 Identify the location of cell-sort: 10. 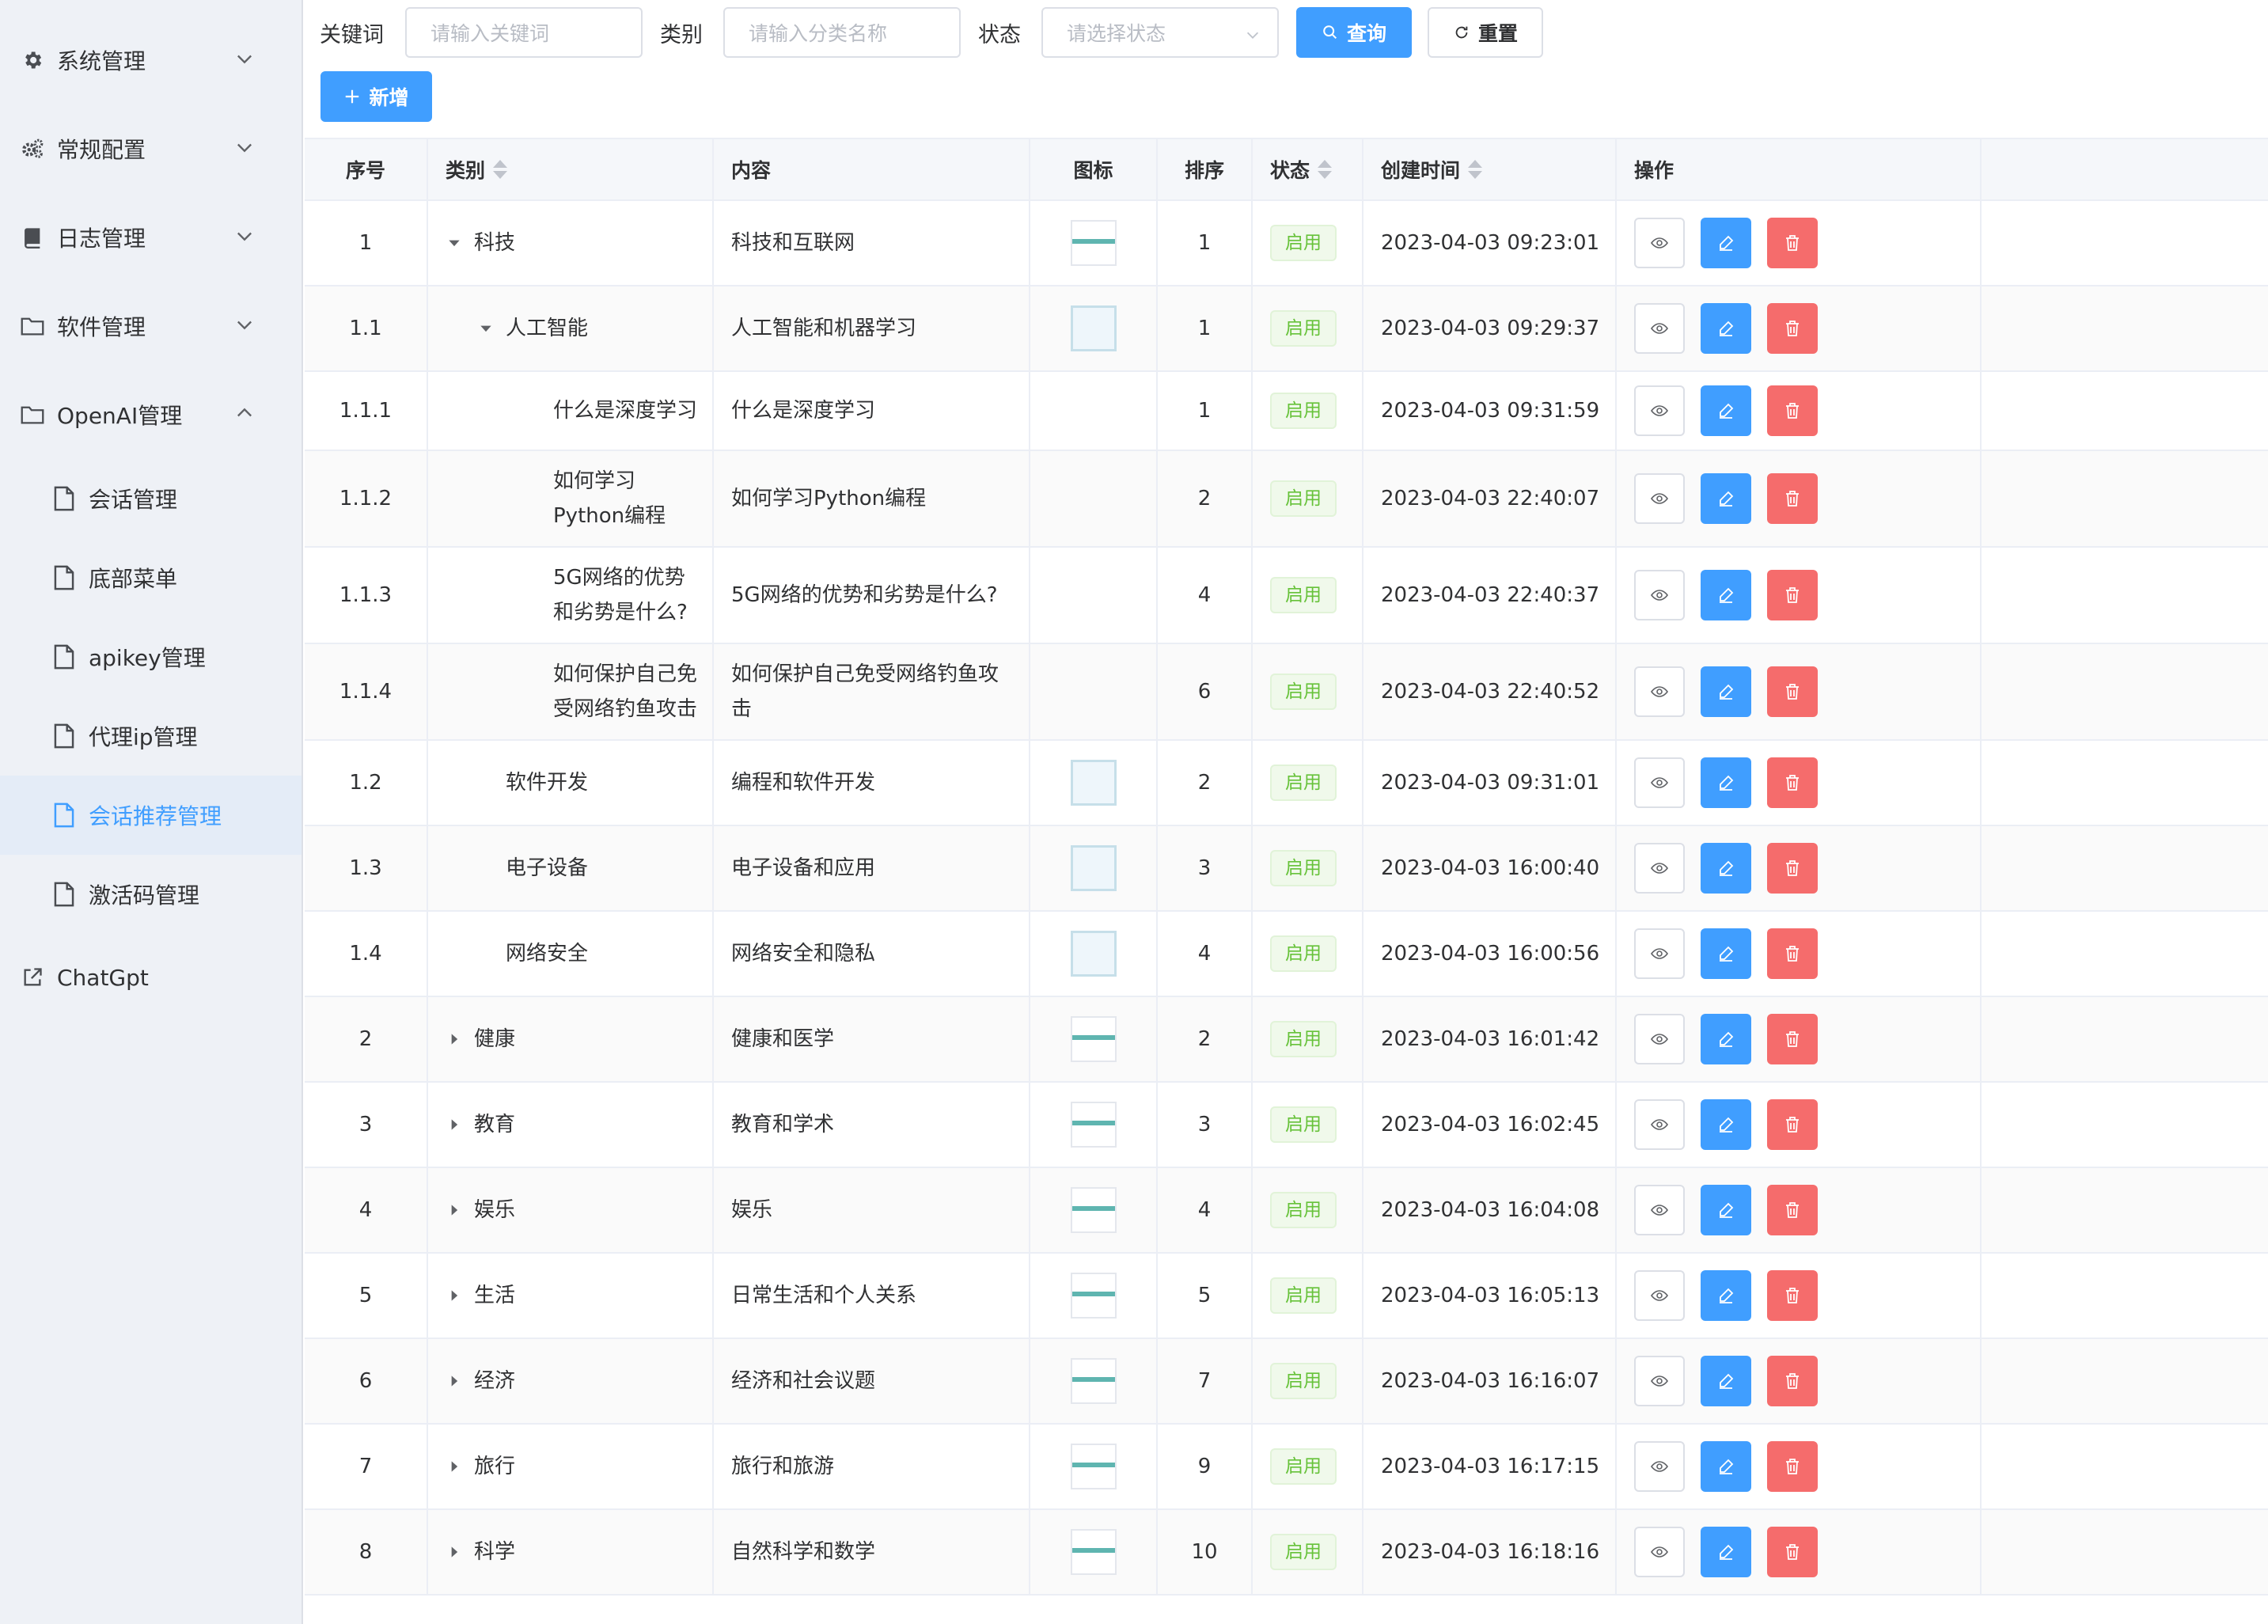
(1205, 1552).